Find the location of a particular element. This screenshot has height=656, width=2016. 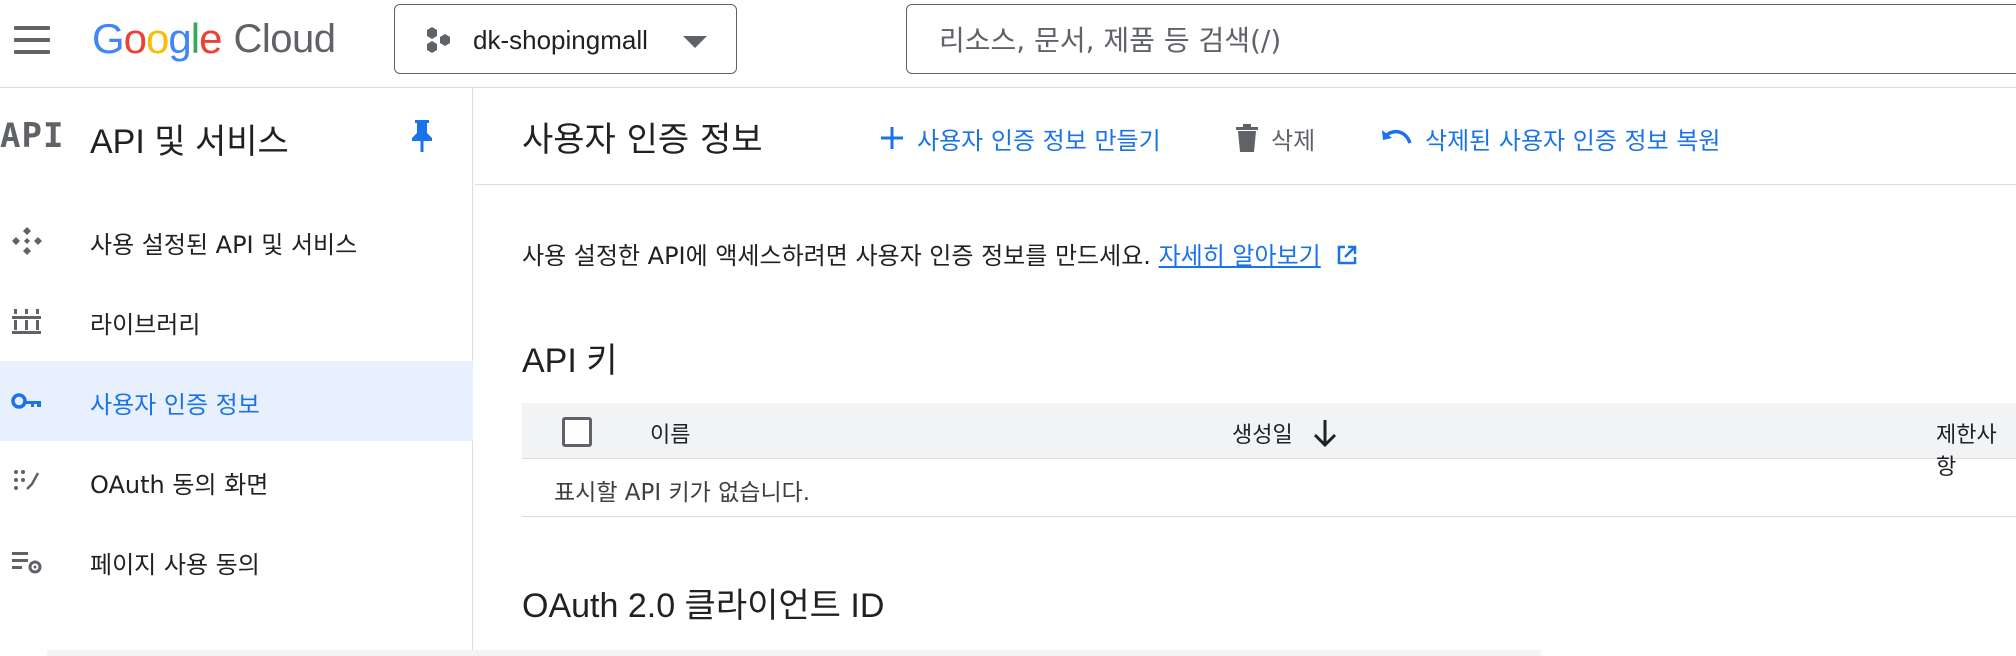

logo-letter-g2: g is located at coordinates (179, 38).